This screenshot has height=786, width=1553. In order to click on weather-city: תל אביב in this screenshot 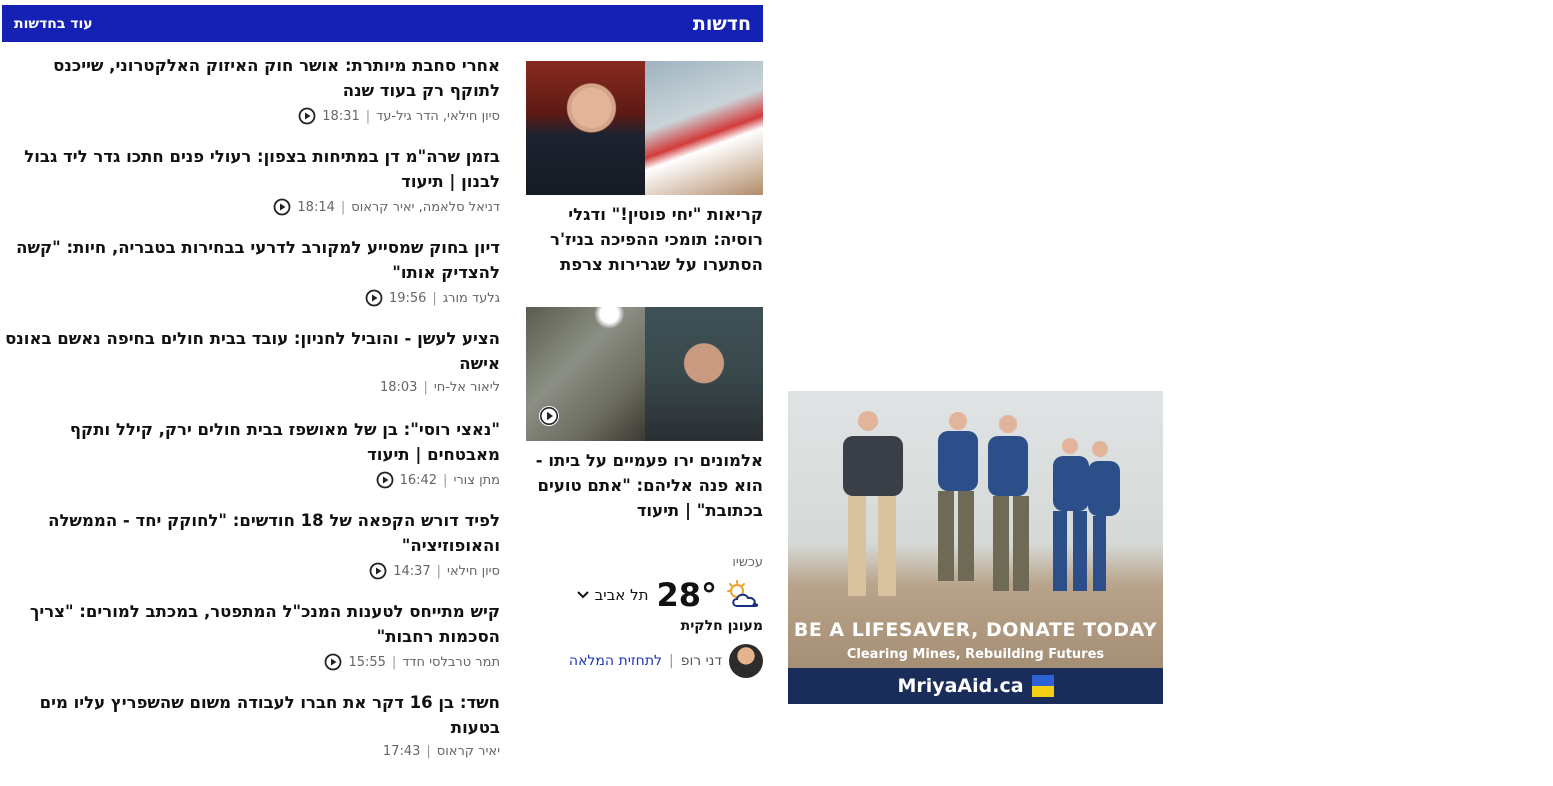, I will do `click(622, 595)`.